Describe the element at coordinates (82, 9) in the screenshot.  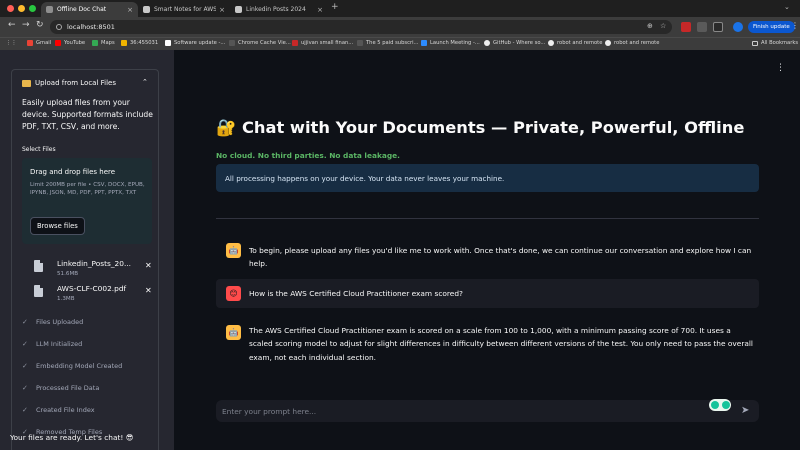
I see `tab-label: Offline Doc Chat` at that location.